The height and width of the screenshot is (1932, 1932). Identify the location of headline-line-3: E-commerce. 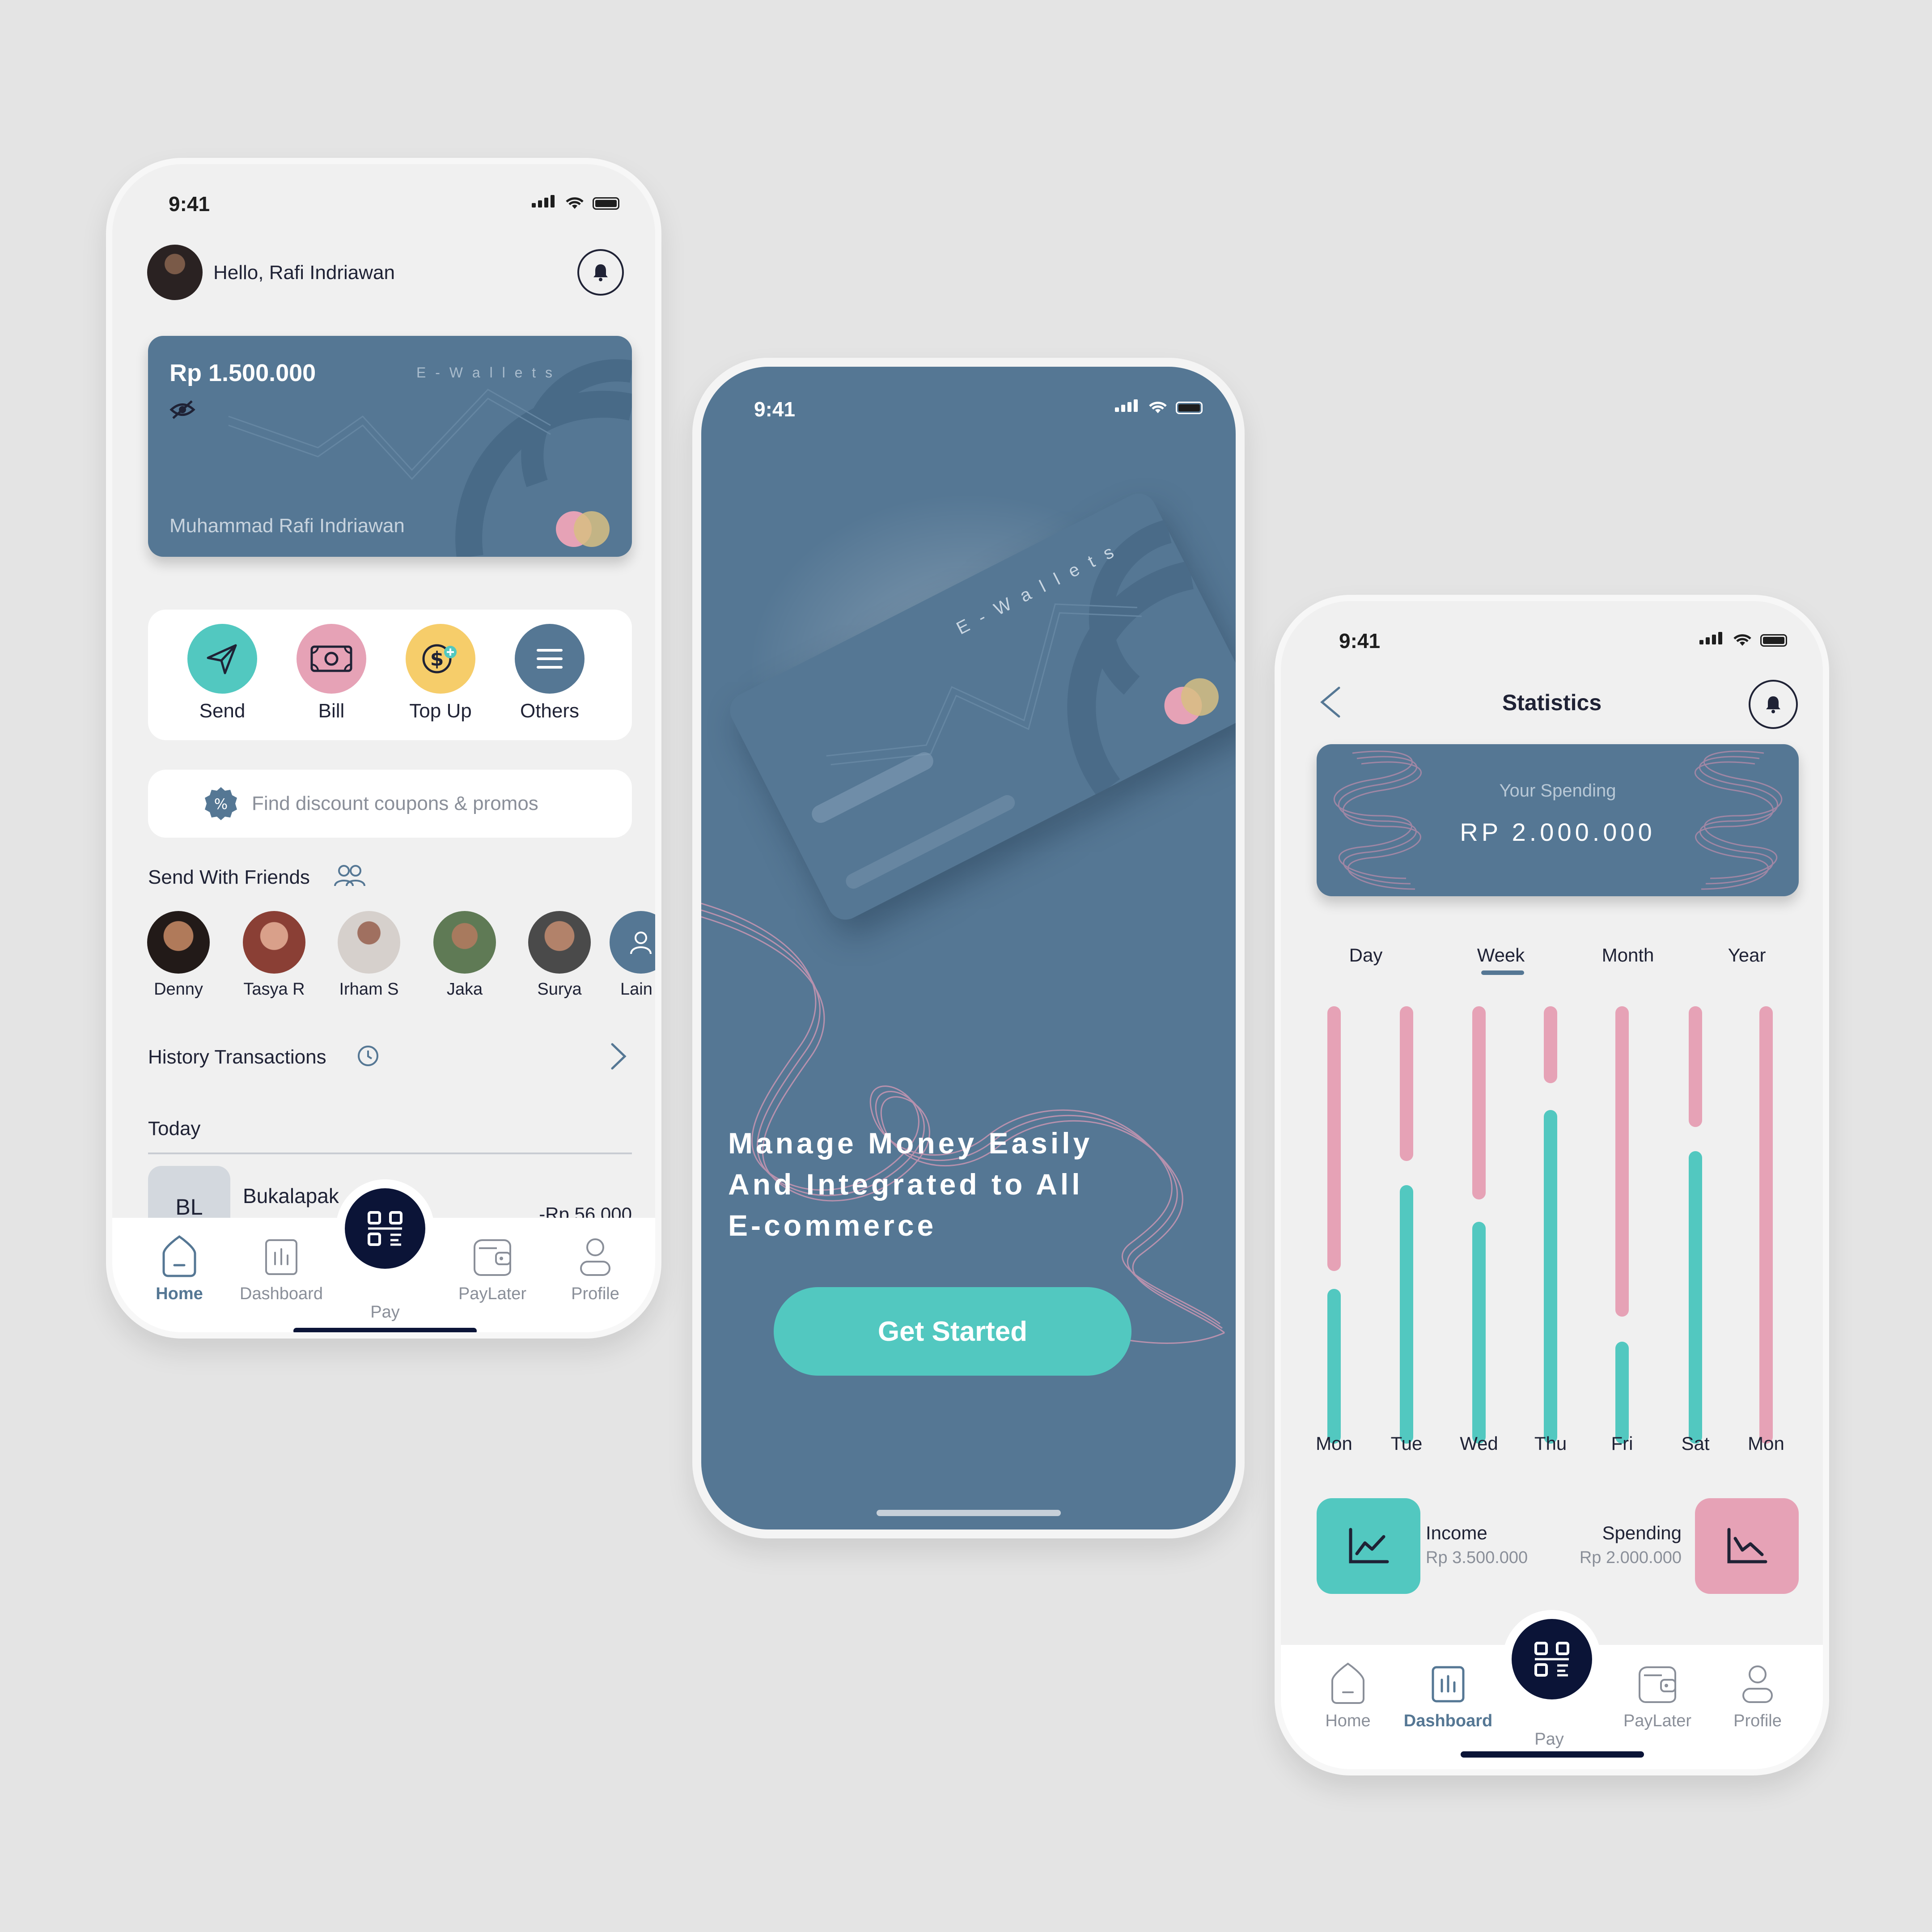
(832, 1225).